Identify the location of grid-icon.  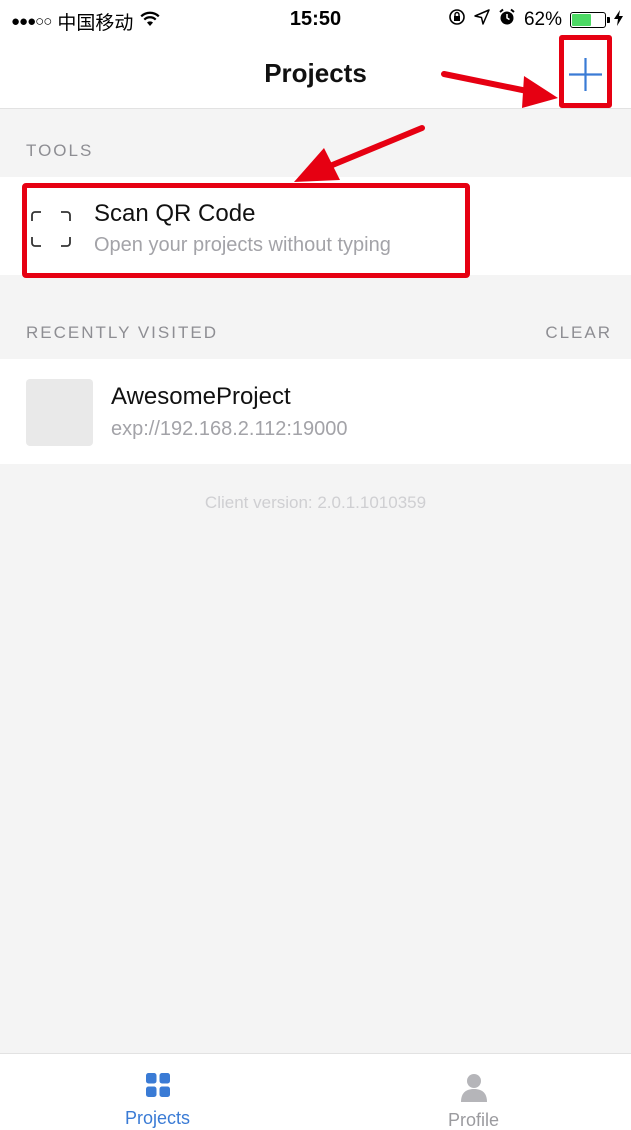
(157, 1085).